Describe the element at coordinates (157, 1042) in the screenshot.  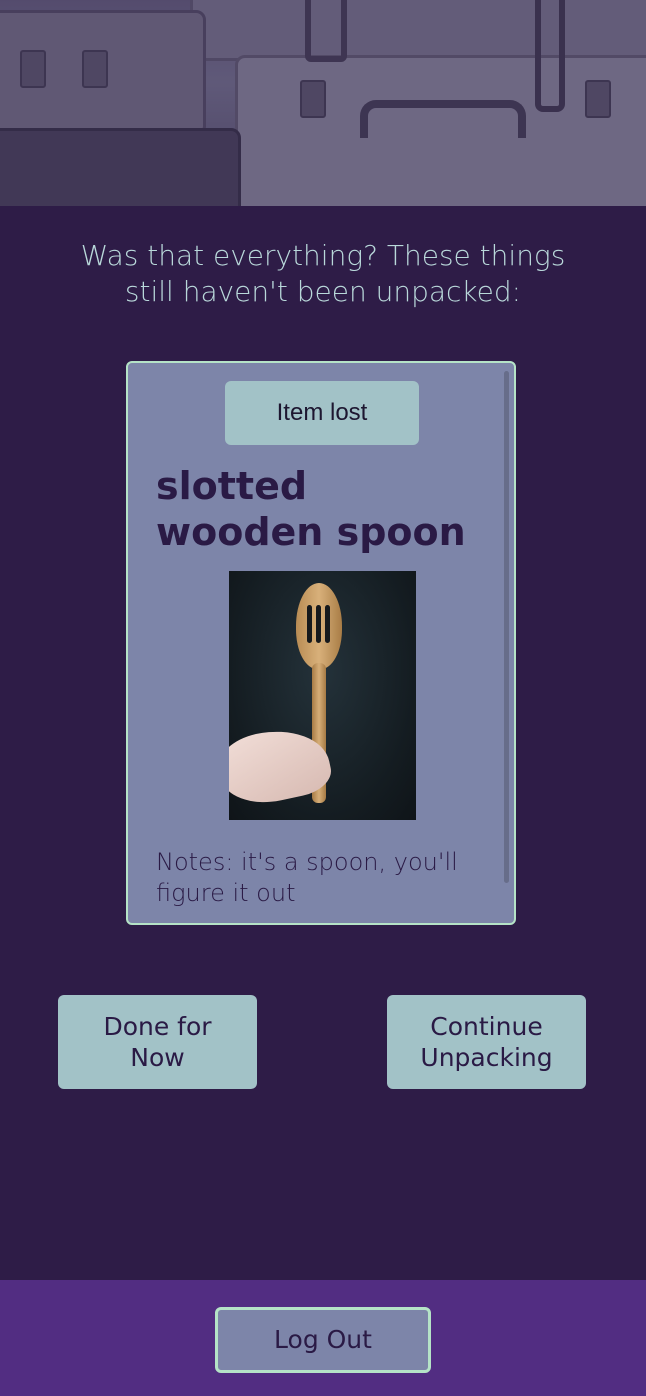
I see `done-for-now-button: Done for Now` at that location.